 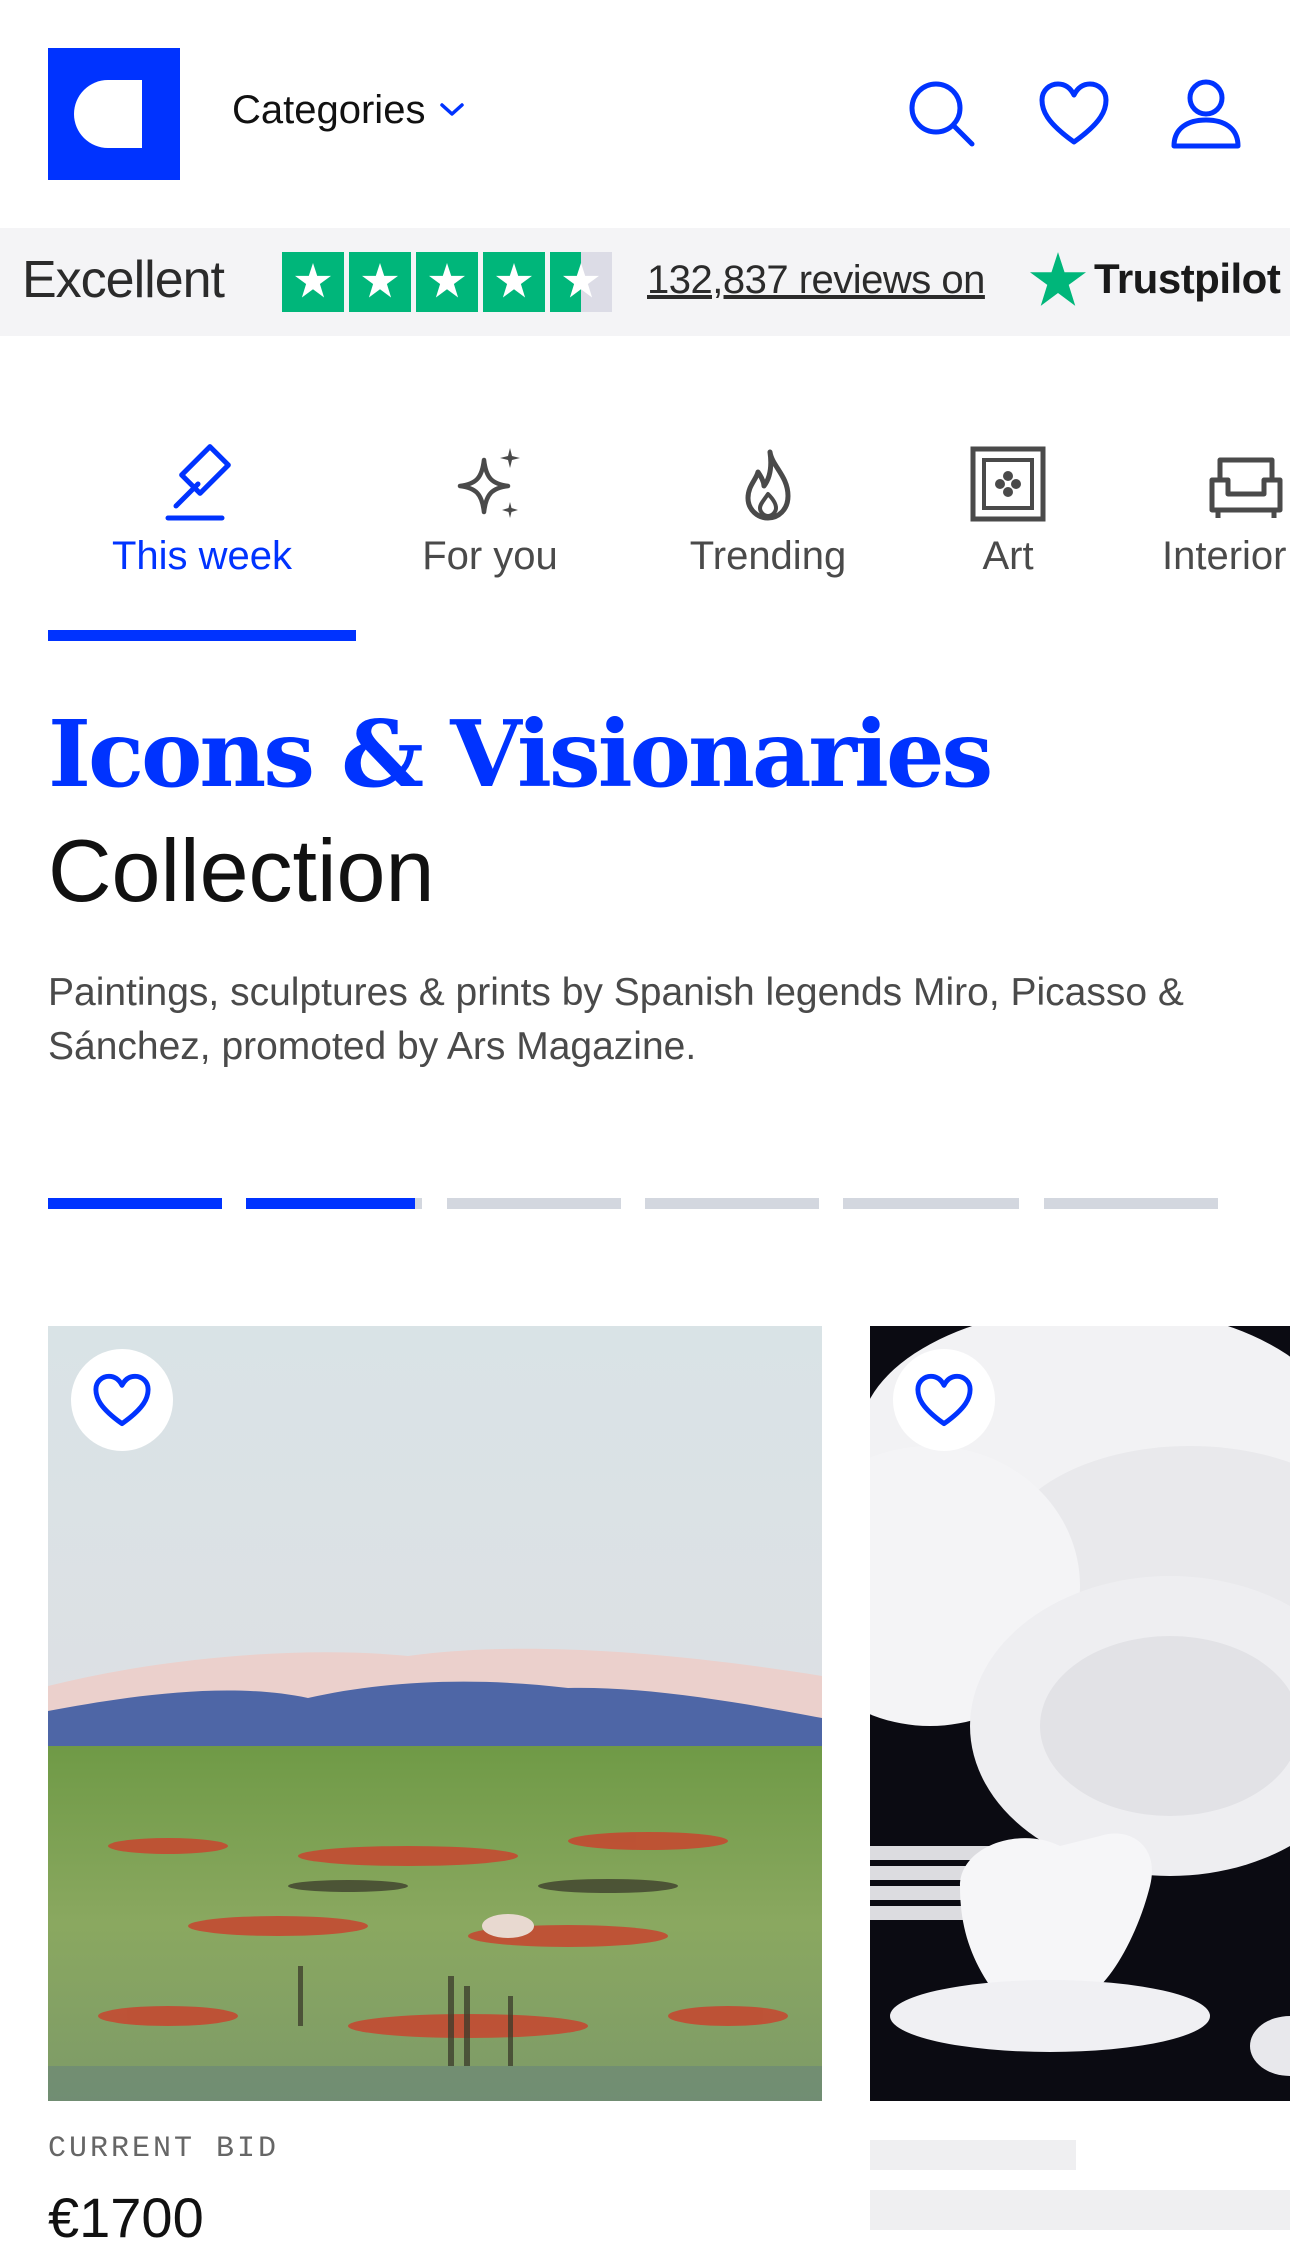 What do you see at coordinates (1008, 556) in the screenshot?
I see `tab-label: Art` at bounding box center [1008, 556].